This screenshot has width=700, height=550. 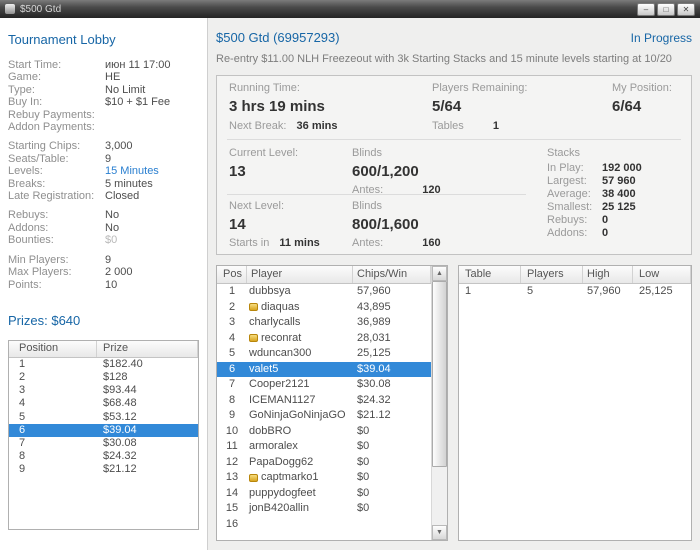 What do you see at coordinates (367, 206) in the screenshot?
I see `next-blinds-label: Blinds` at bounding box center [367, 206].